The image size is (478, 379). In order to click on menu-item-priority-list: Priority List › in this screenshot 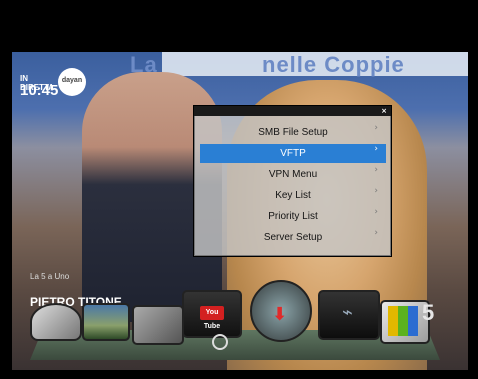, I will do `click(293, 216)`.